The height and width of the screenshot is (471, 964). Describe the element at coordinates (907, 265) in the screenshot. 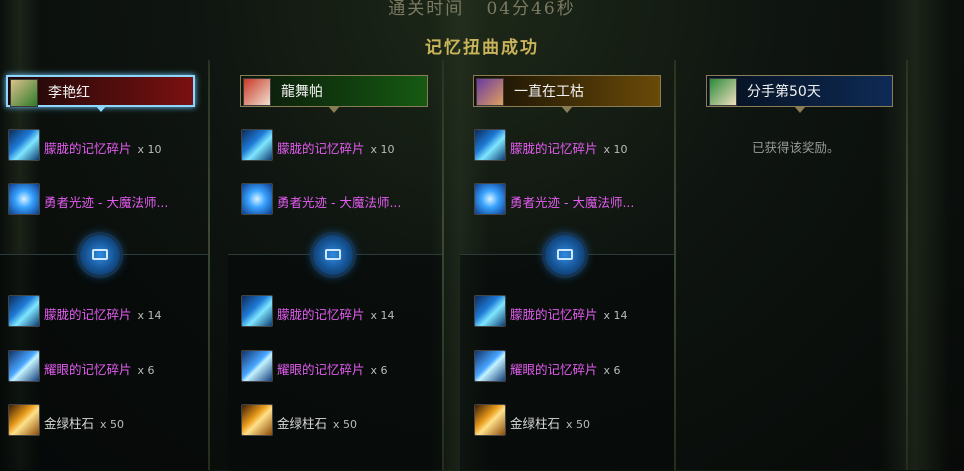

I see `column-divider` at that location.